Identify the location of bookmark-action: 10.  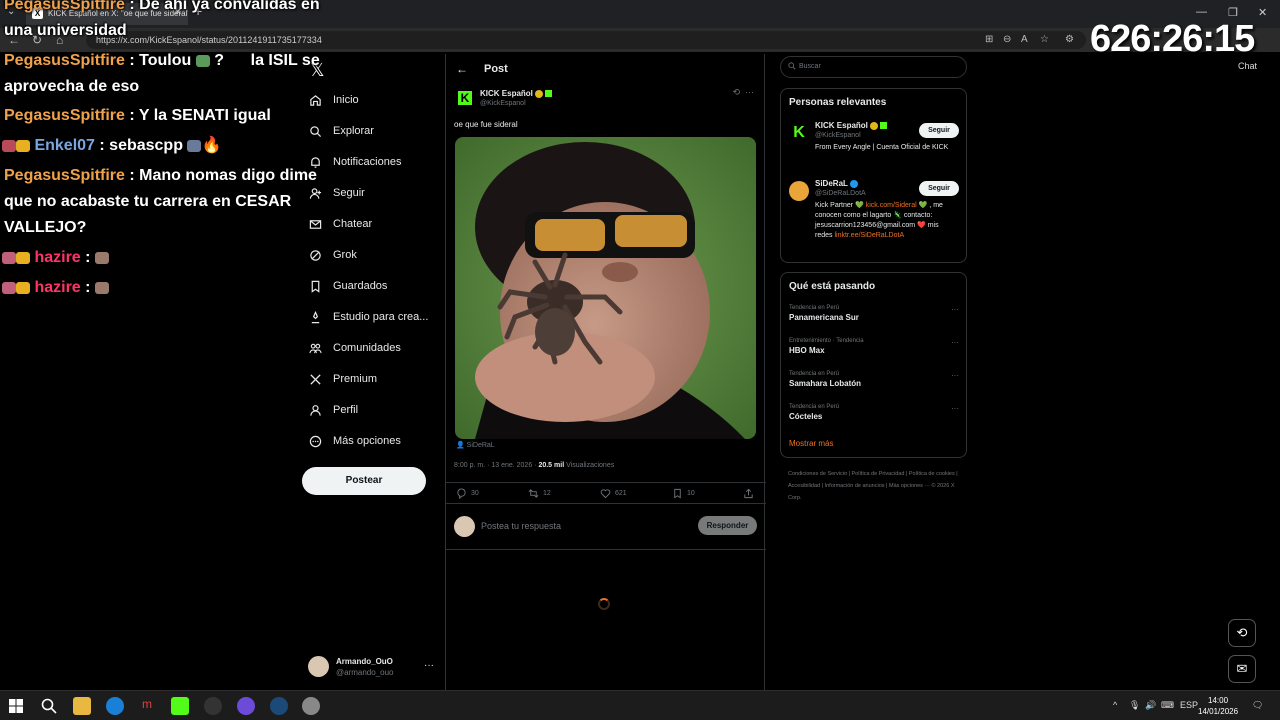
(683, 493).